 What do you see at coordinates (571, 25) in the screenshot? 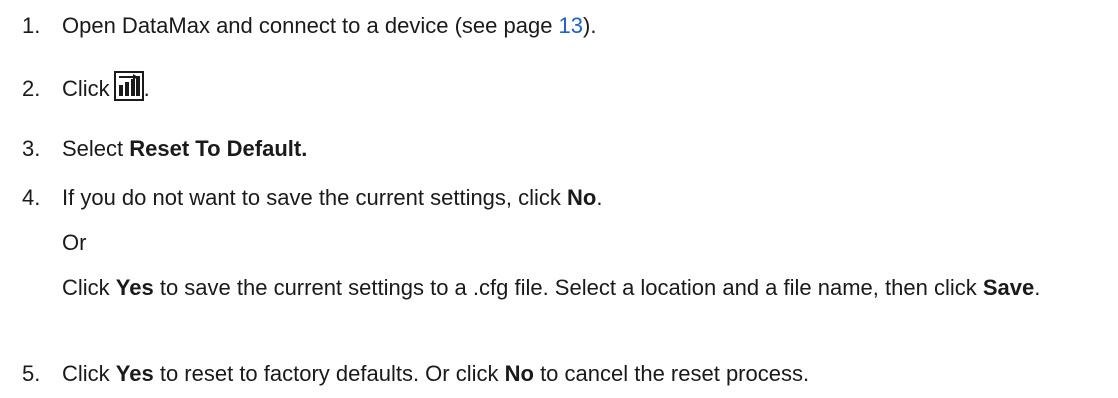
I see `page-link: 13` at bounding box center [571, 25].